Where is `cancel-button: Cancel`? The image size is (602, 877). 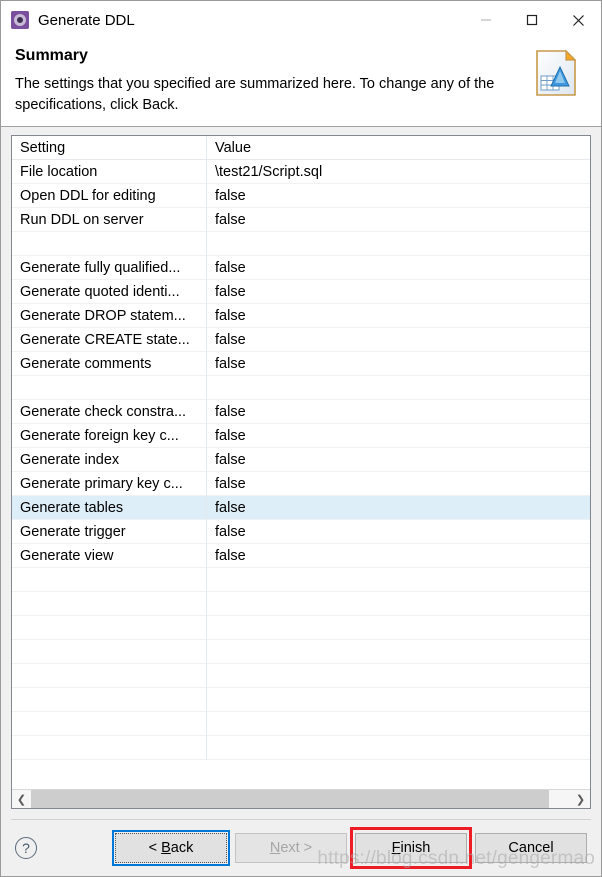 cancel-button: Cancel is located at coordinates (531, 848).